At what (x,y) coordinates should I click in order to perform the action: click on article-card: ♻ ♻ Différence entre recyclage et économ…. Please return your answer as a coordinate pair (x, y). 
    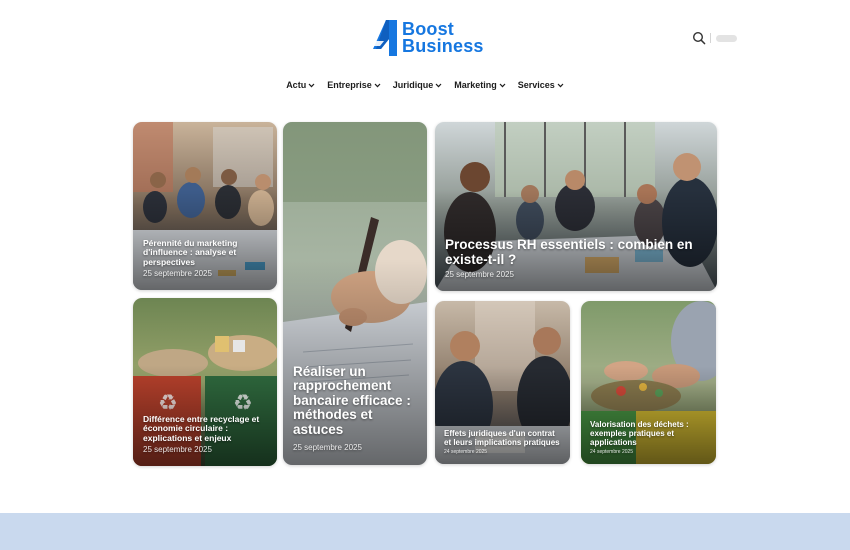
    Looking at the image, I should click on (205, 382).